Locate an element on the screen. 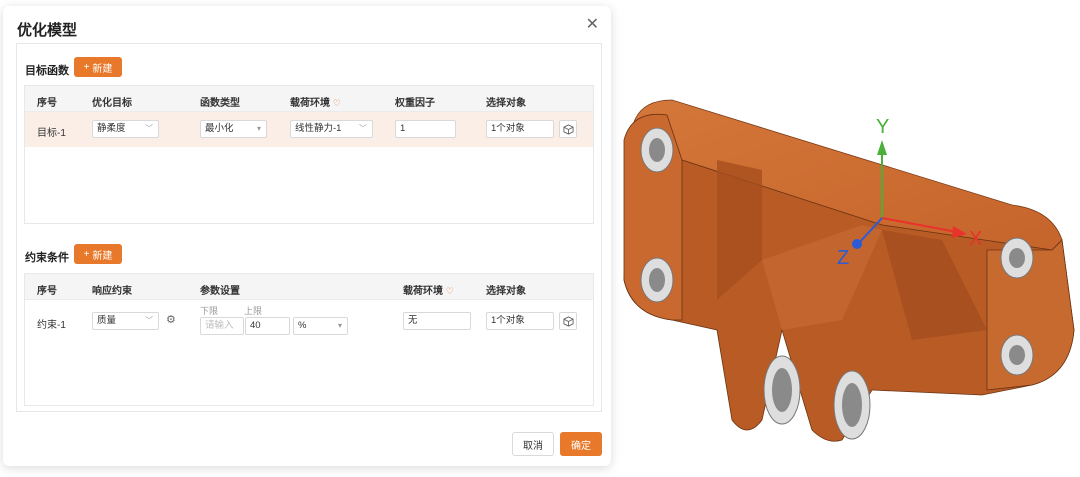 The image size is (1080, 477). cancel-button: 取消 is located at coordinates (533, 444).